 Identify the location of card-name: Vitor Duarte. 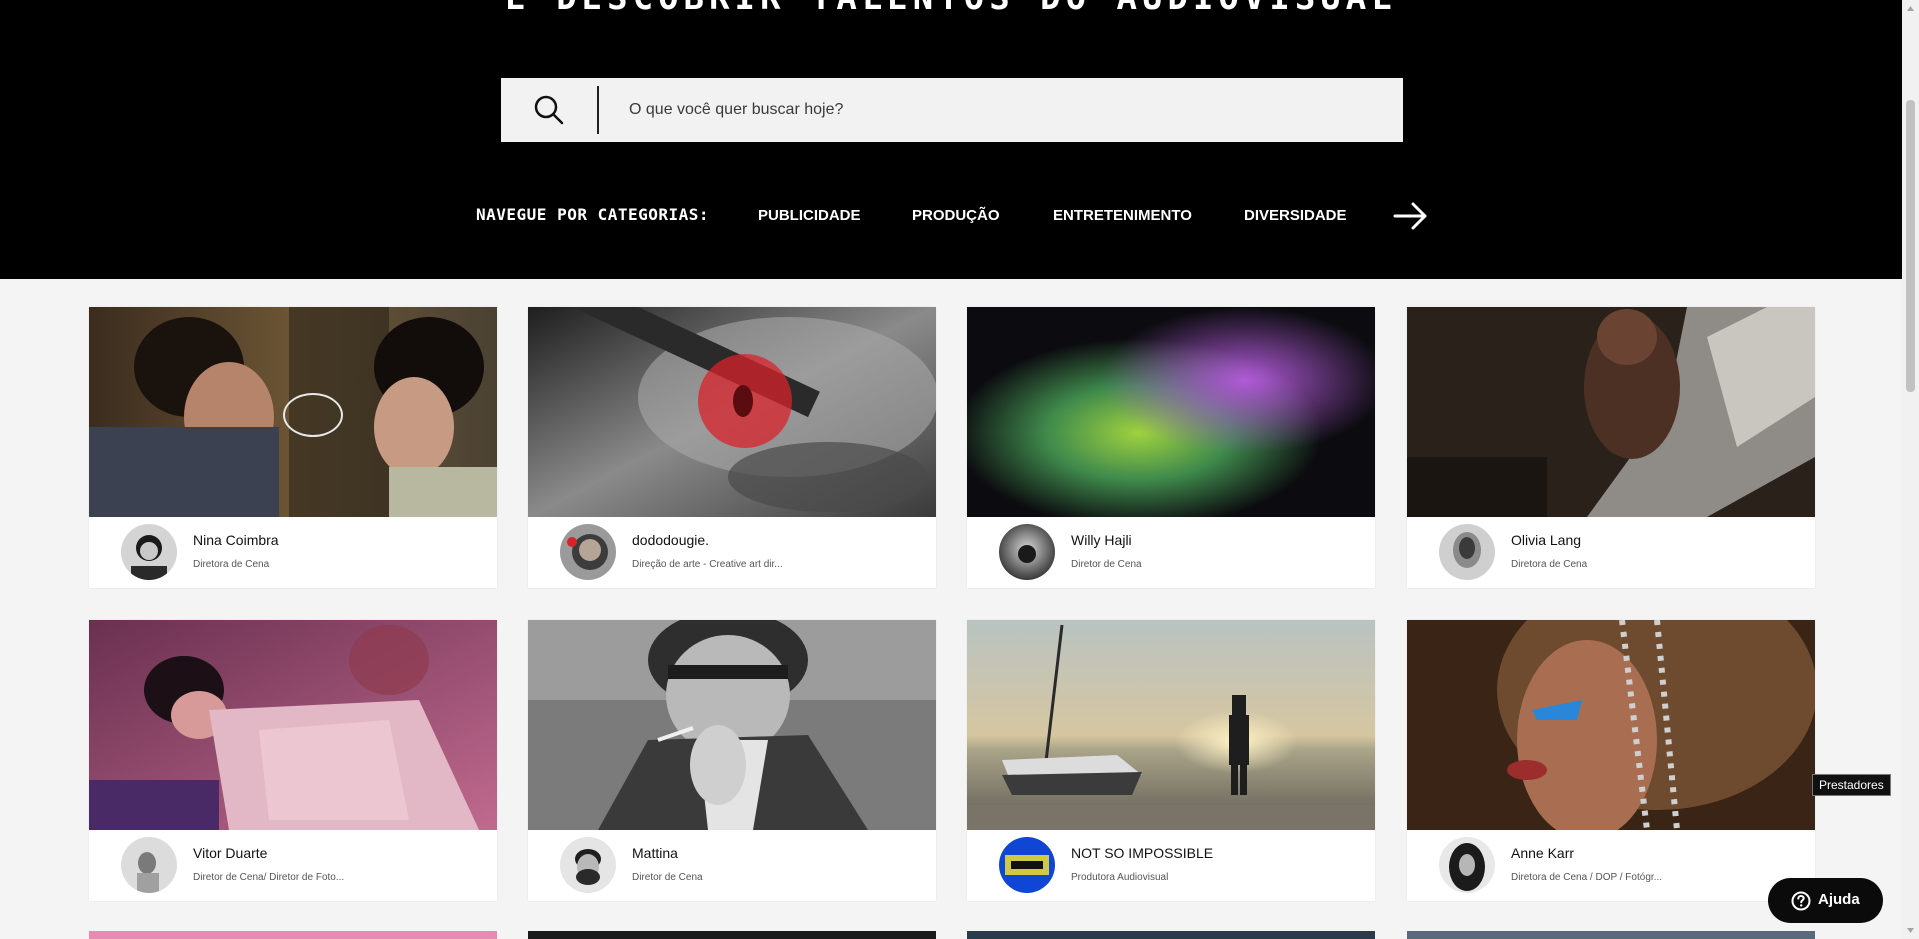
(230, 853).